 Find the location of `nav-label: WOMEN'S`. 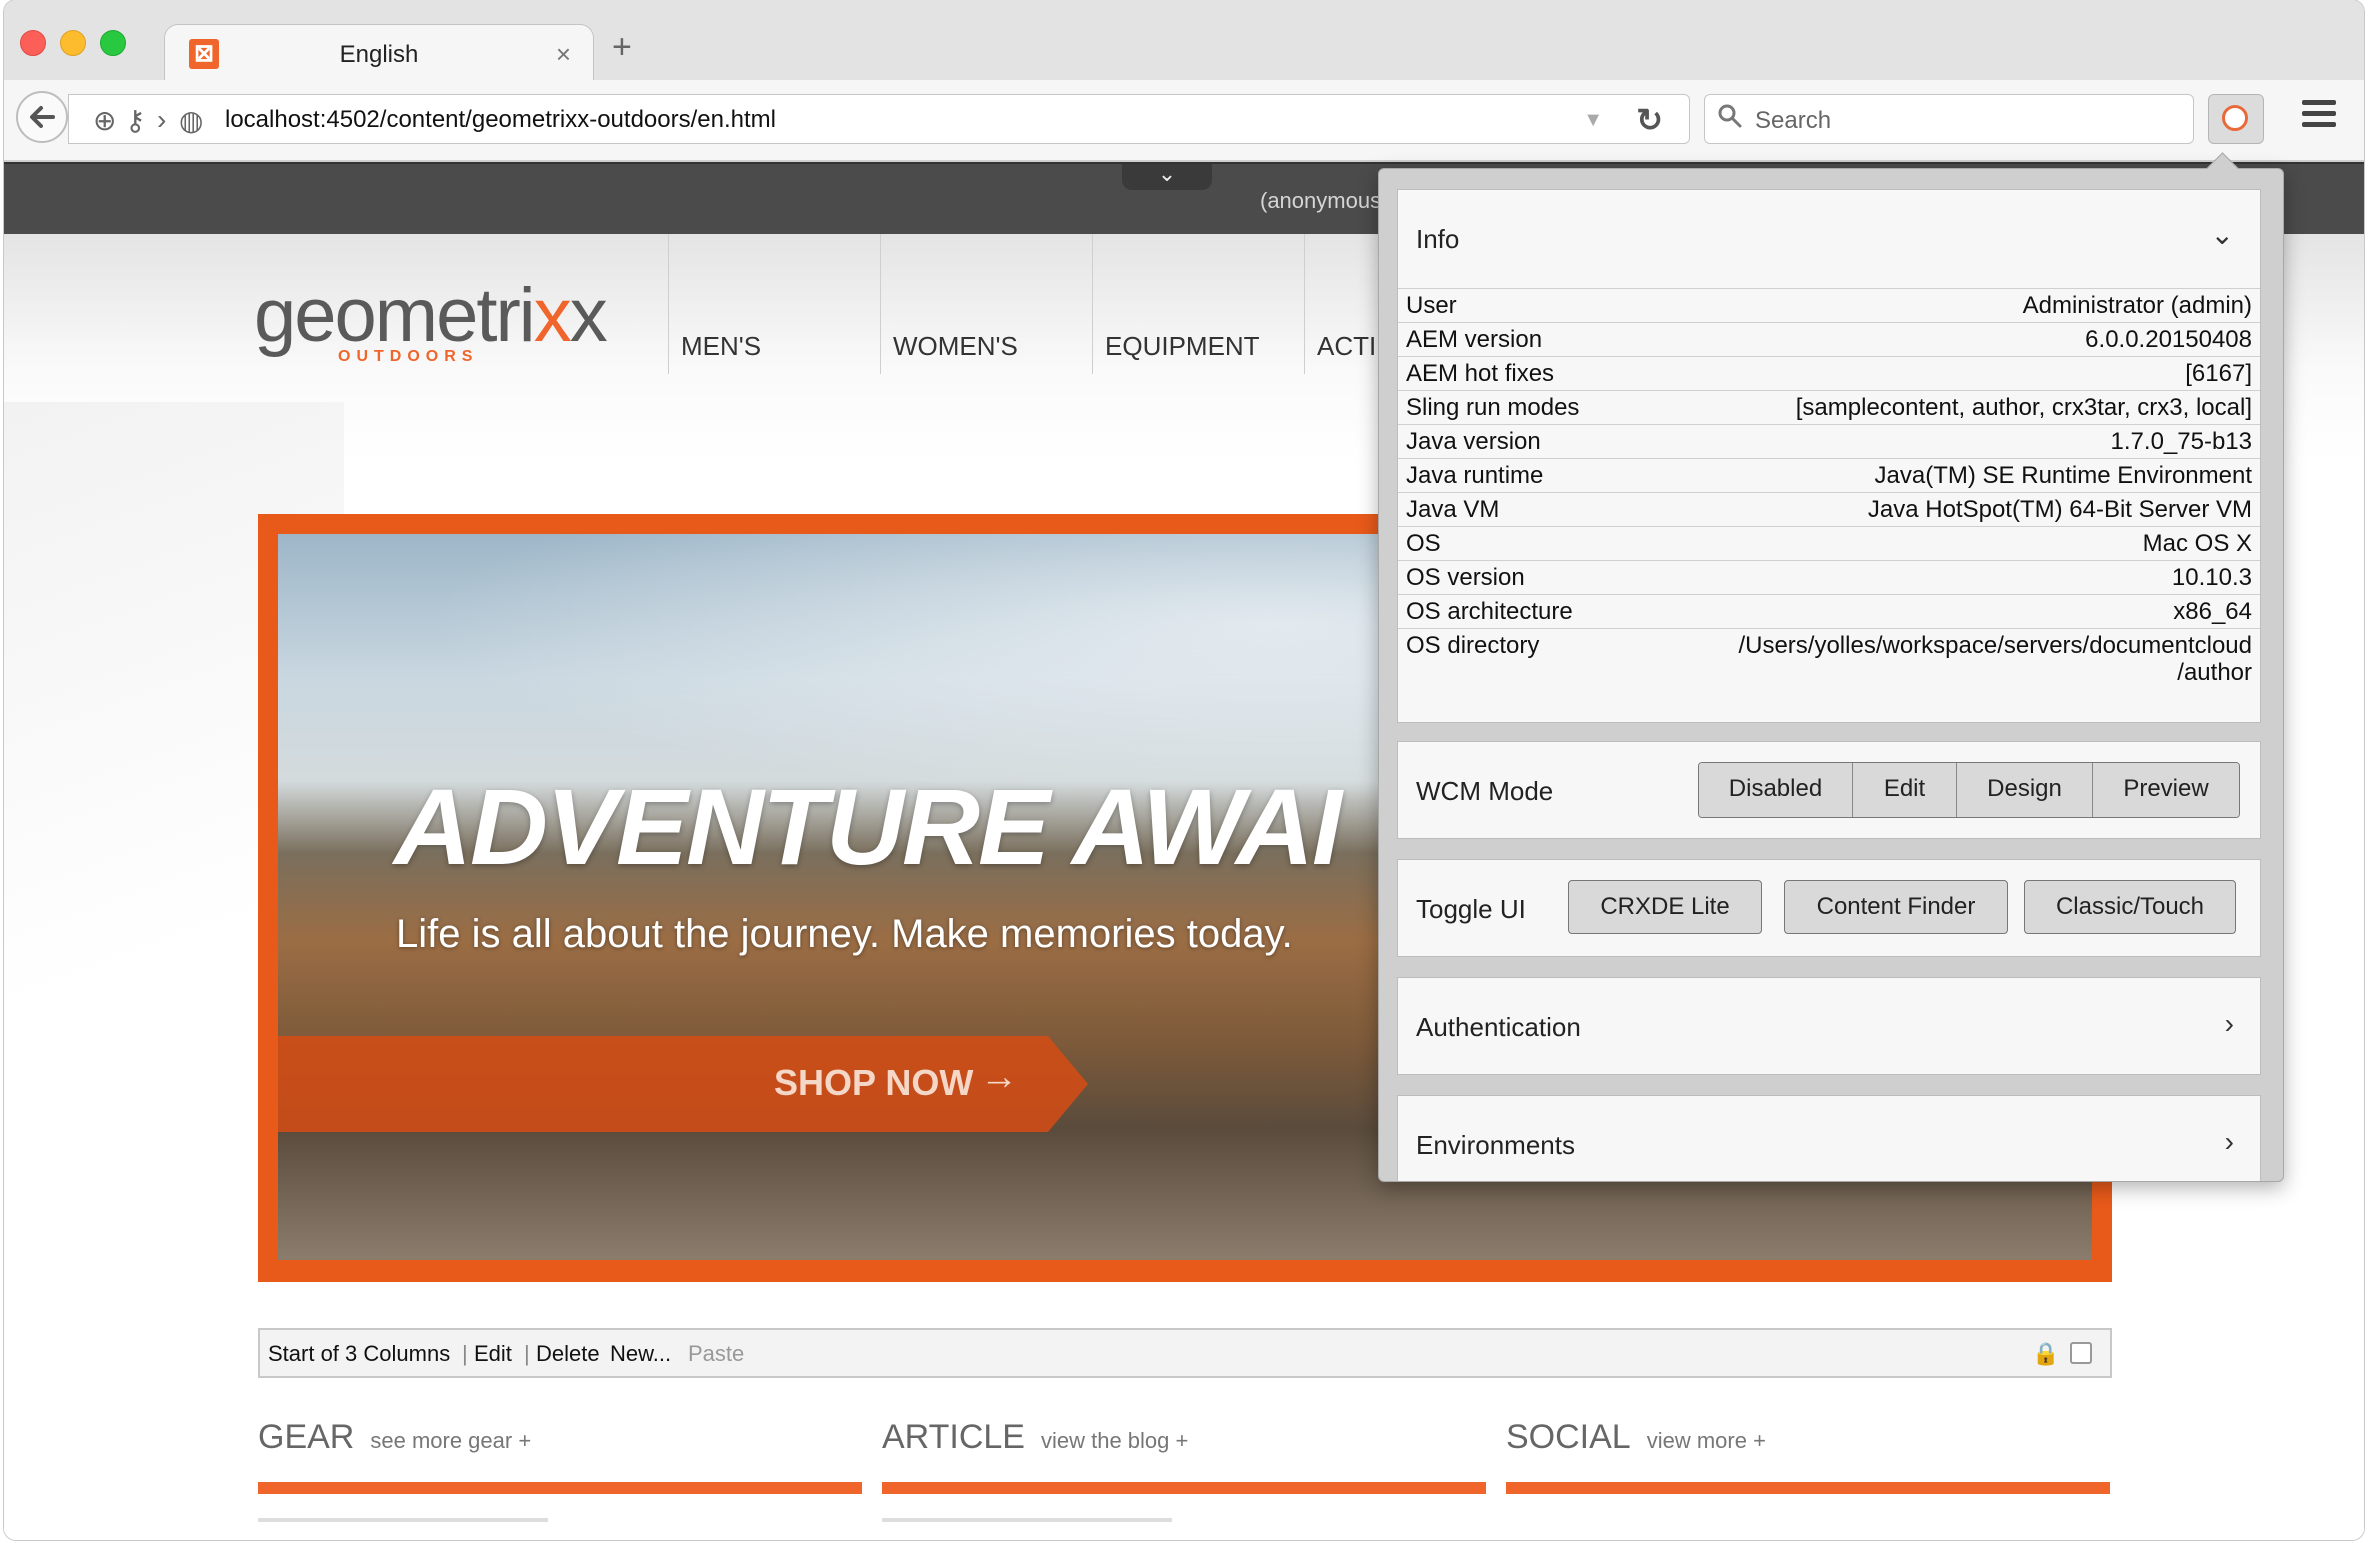

nav-label: WOMEN'S is located at coordinates (955, 346).